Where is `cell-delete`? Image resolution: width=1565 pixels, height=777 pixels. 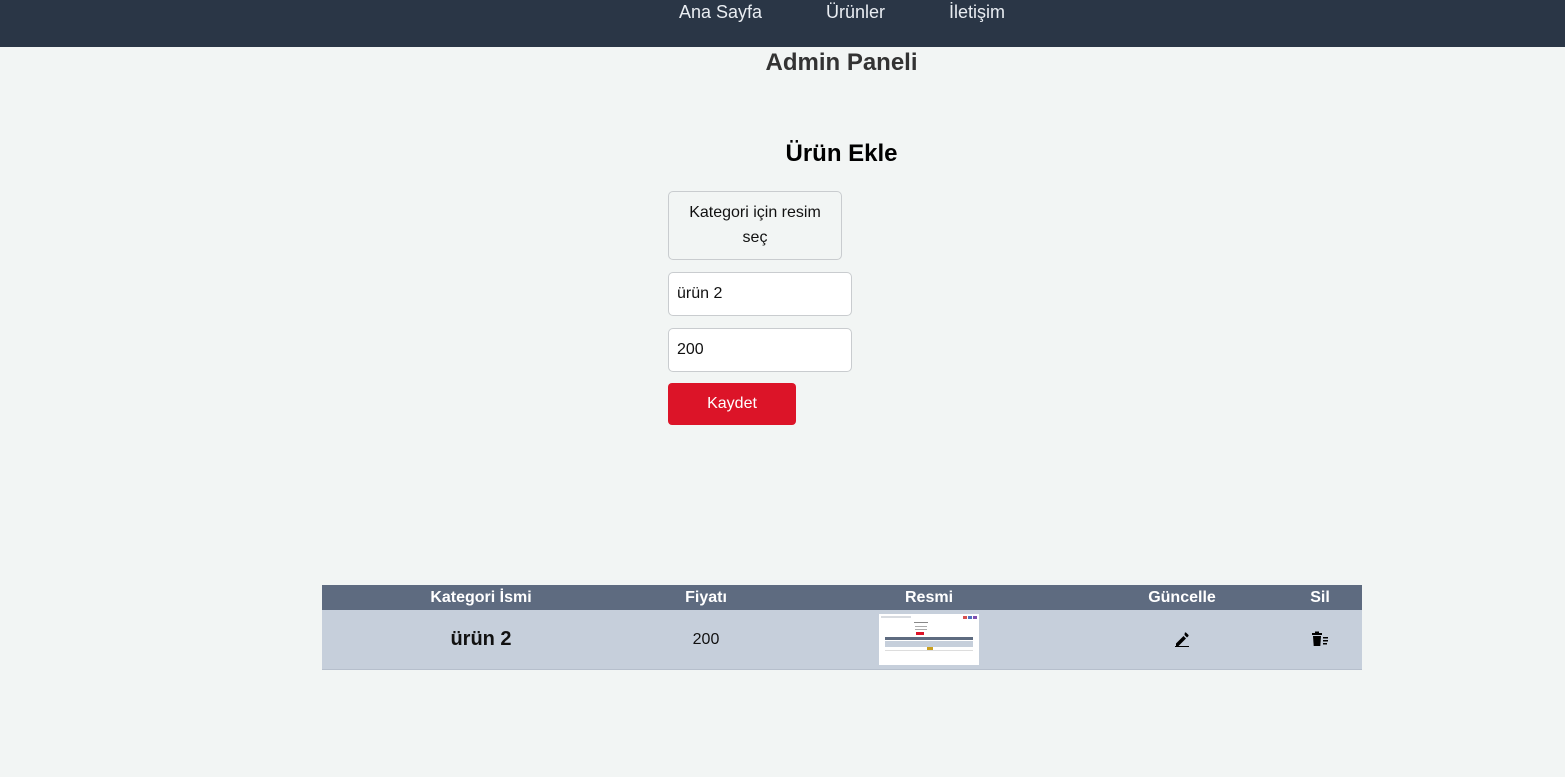 cell-delete is located at coordinates (1320, 639).